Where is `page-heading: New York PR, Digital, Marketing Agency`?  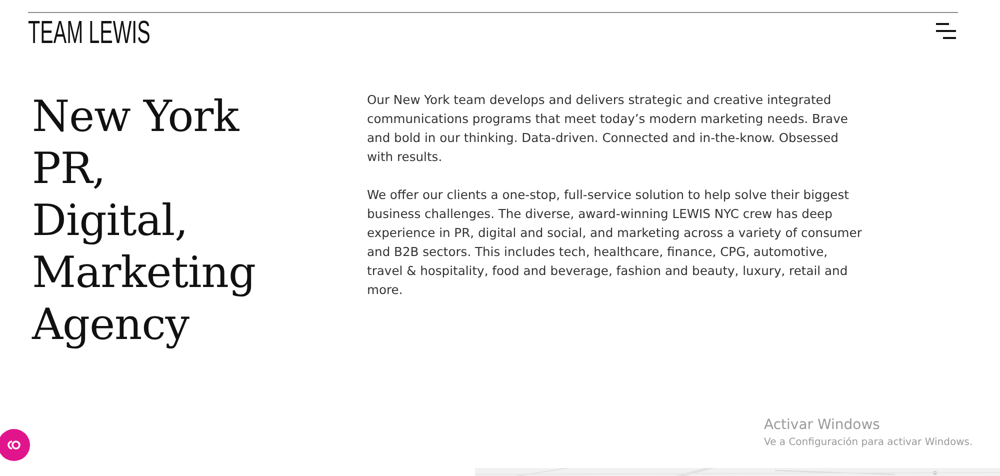
page-heading: New York PR, Digital, Marketing Agency is located at coordinates (144, 221).